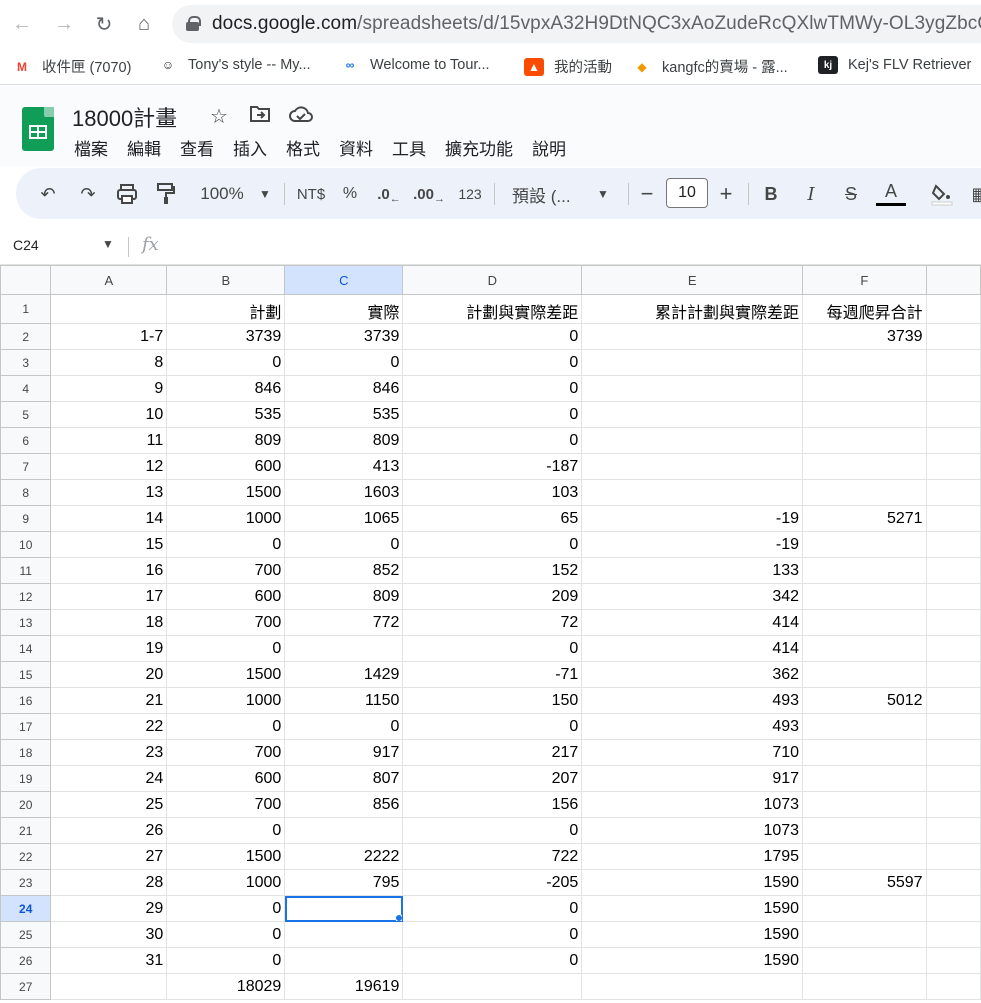 This screenshot has height=1003, width=981. I want to click on cell: 計劃, so click(226, 309).